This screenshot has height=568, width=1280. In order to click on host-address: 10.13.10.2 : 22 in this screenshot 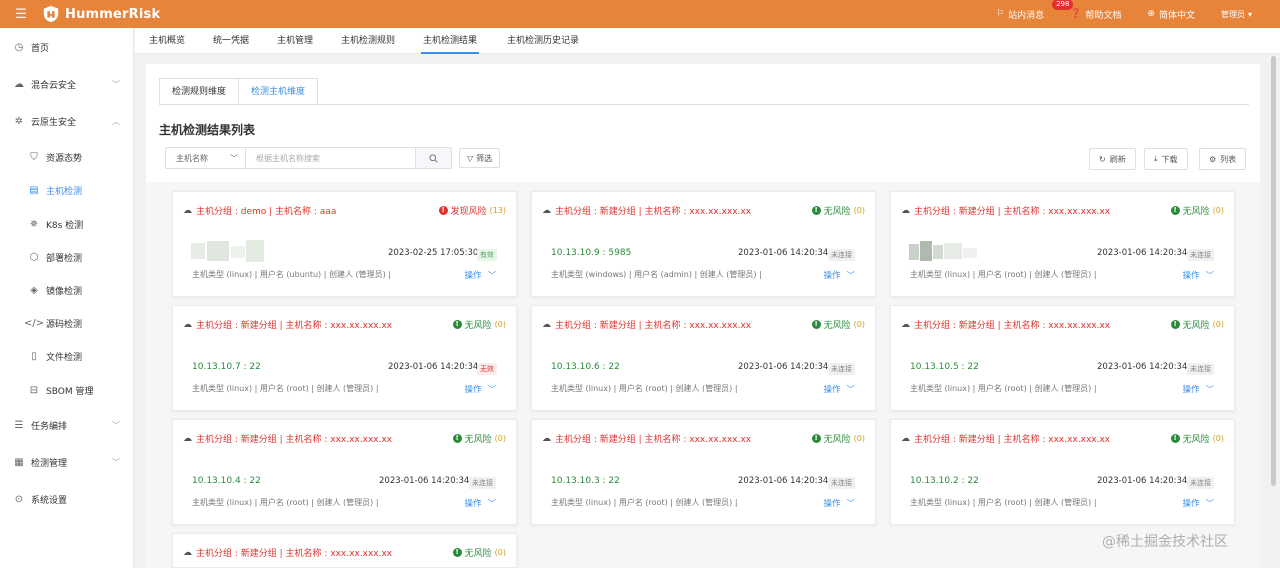, I will do `click(944, 481)`.